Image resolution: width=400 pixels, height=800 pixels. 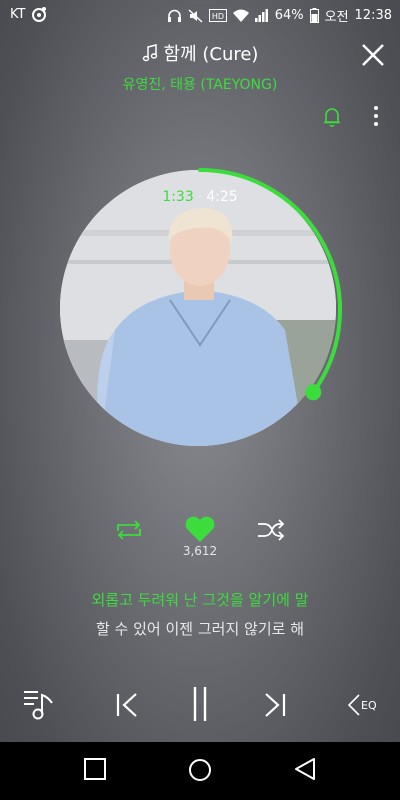 I want to click on track-header: 함께 (Cure) 유영진, 태용 (TAEYONG), so click(x=200, y=67).